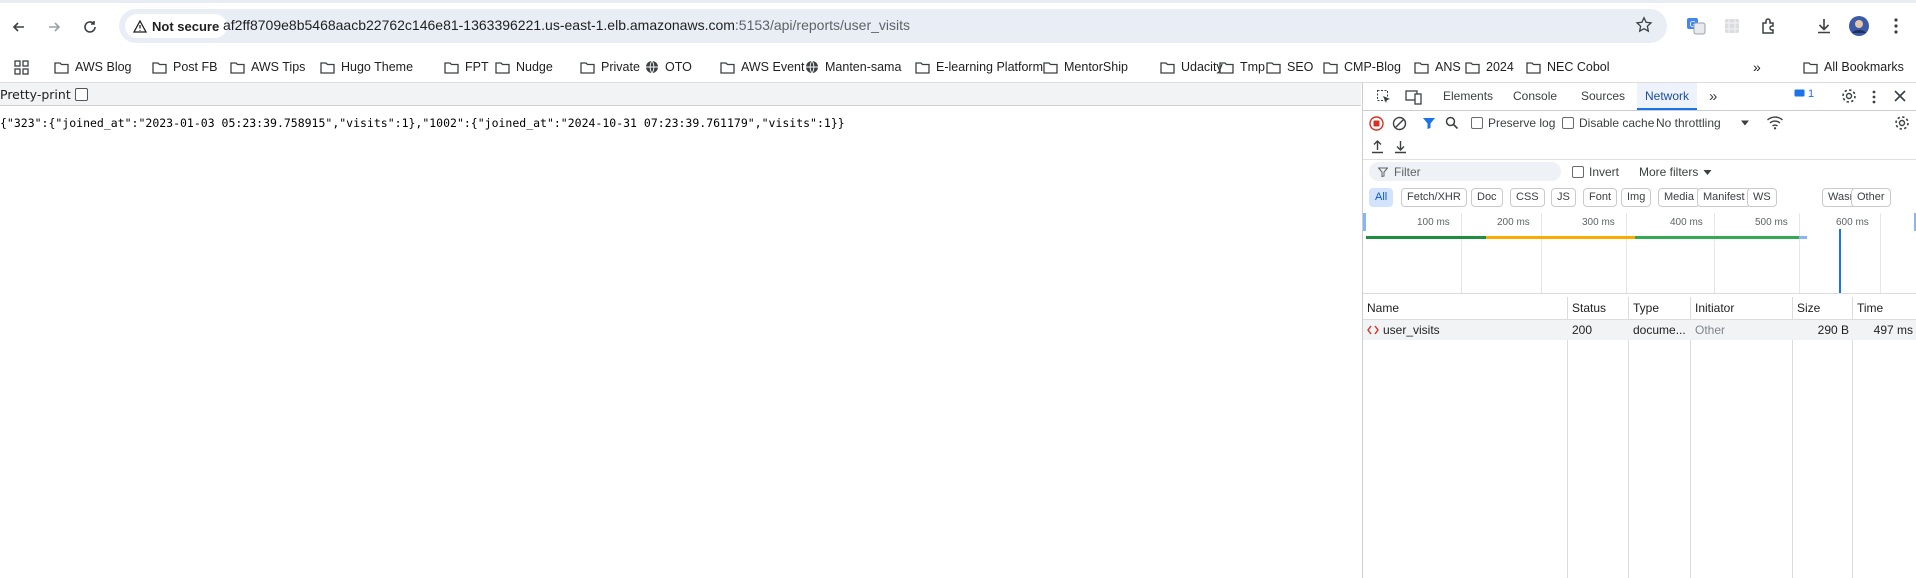 Image resolution: width=1916 pixels, height=578 pixels. What do you see at coordinates (1568, 123) in the screenshot?
I see `disable-cache-checkbox` at bounding box center [1568, 123].